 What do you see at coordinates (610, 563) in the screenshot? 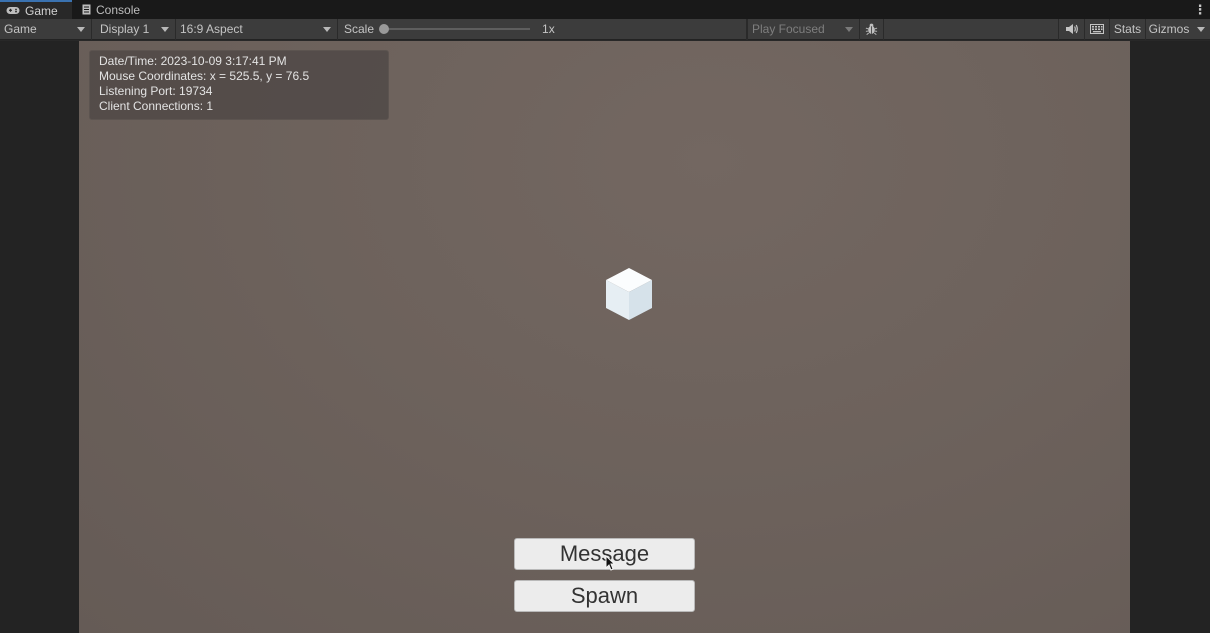
I see `mouse-cursor-icon` at bounding box center [610, 563].